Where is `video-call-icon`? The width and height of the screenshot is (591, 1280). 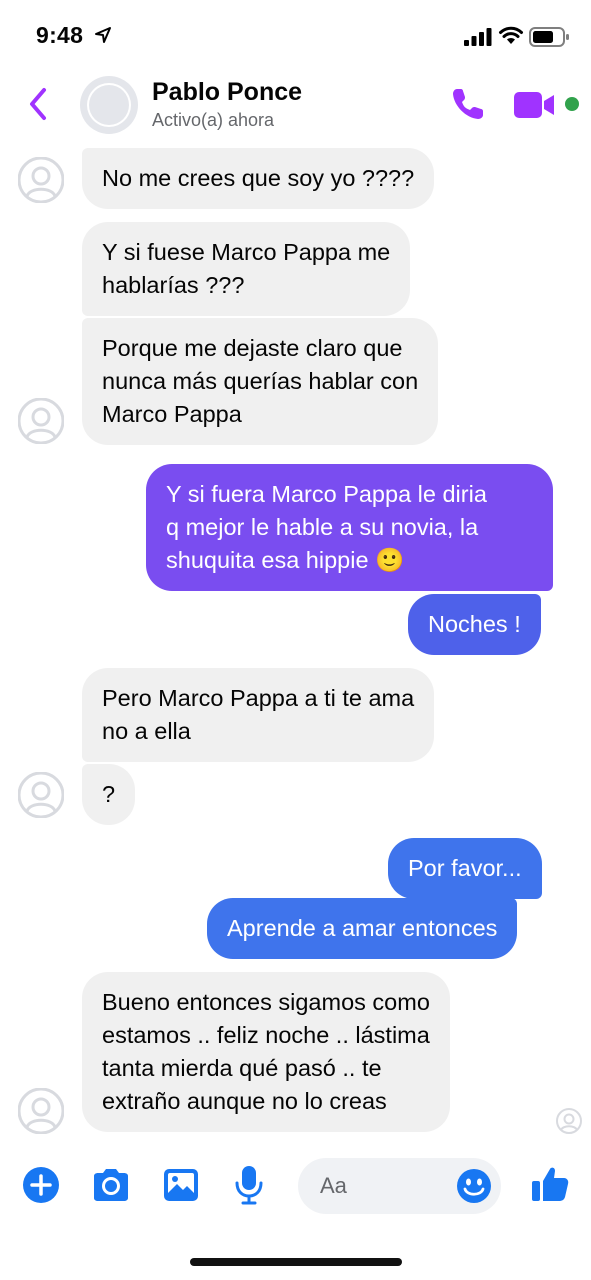
video-call-icon is located at coordinates (535, 105).